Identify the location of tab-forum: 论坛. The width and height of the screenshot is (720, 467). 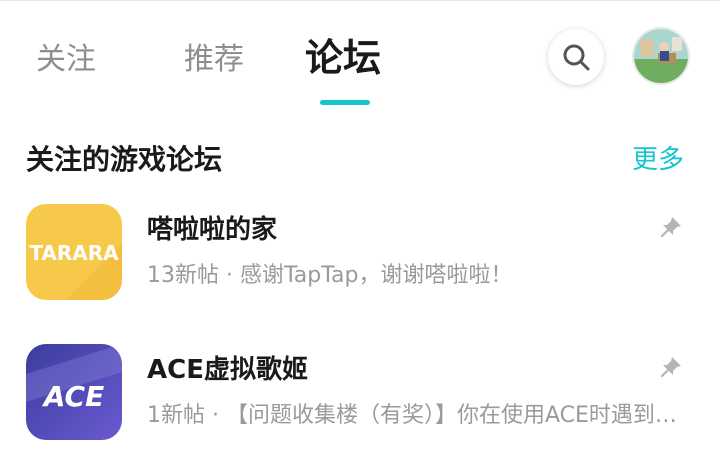
(343, 58).